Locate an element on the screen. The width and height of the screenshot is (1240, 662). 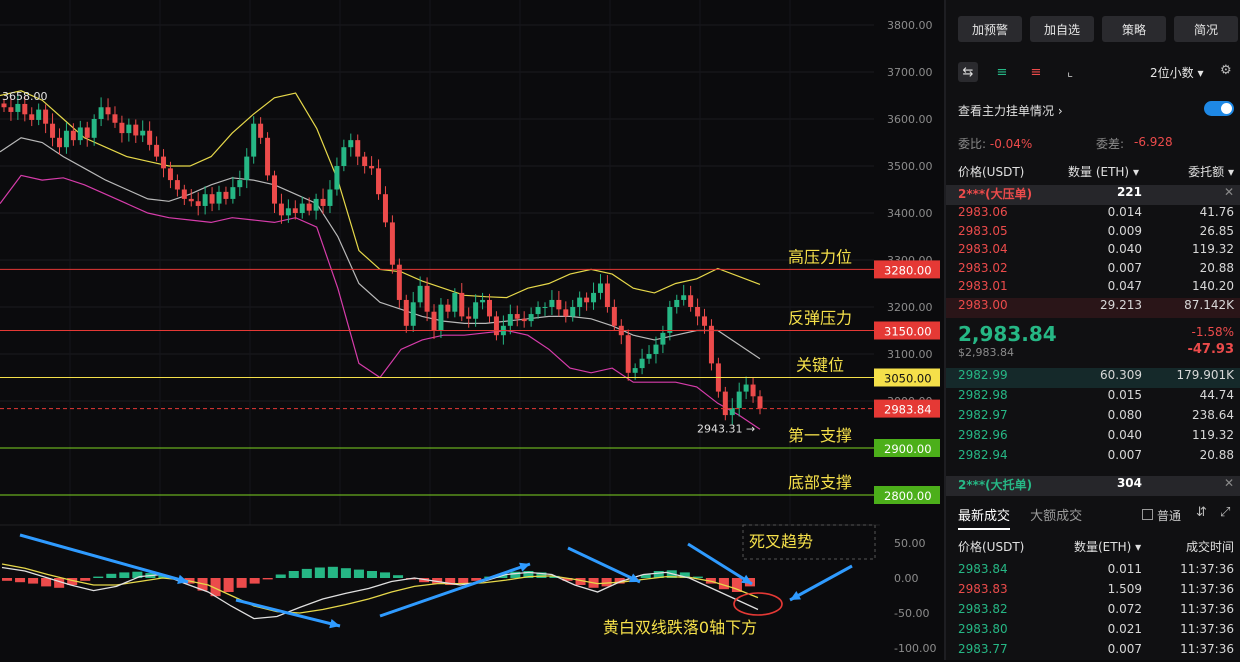
trade-price: 2983.82 is located at coordinates (983, 609).